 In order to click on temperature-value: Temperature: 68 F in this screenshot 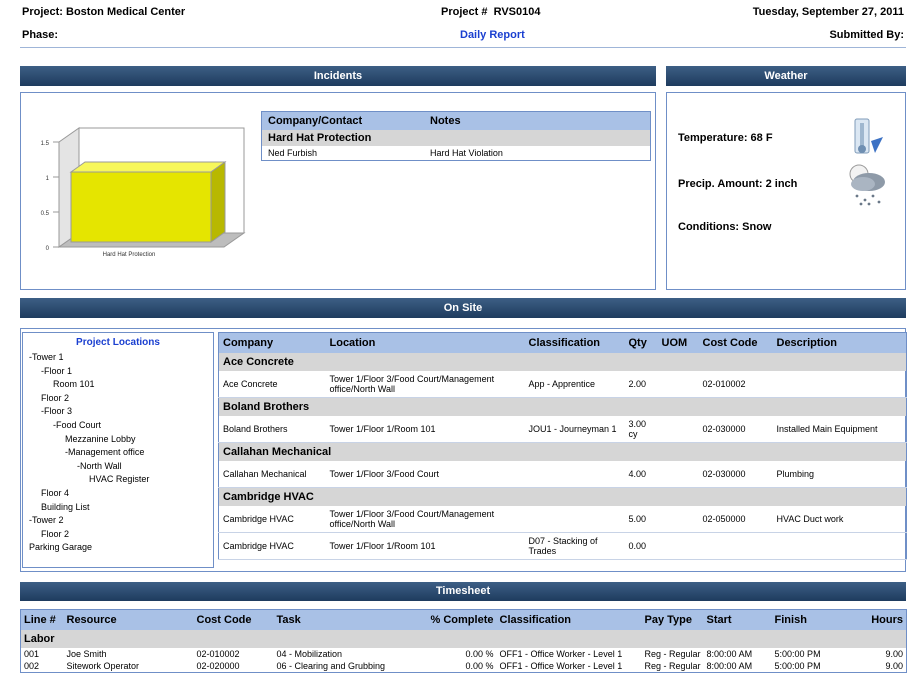, I will do `click(725, 138)`.